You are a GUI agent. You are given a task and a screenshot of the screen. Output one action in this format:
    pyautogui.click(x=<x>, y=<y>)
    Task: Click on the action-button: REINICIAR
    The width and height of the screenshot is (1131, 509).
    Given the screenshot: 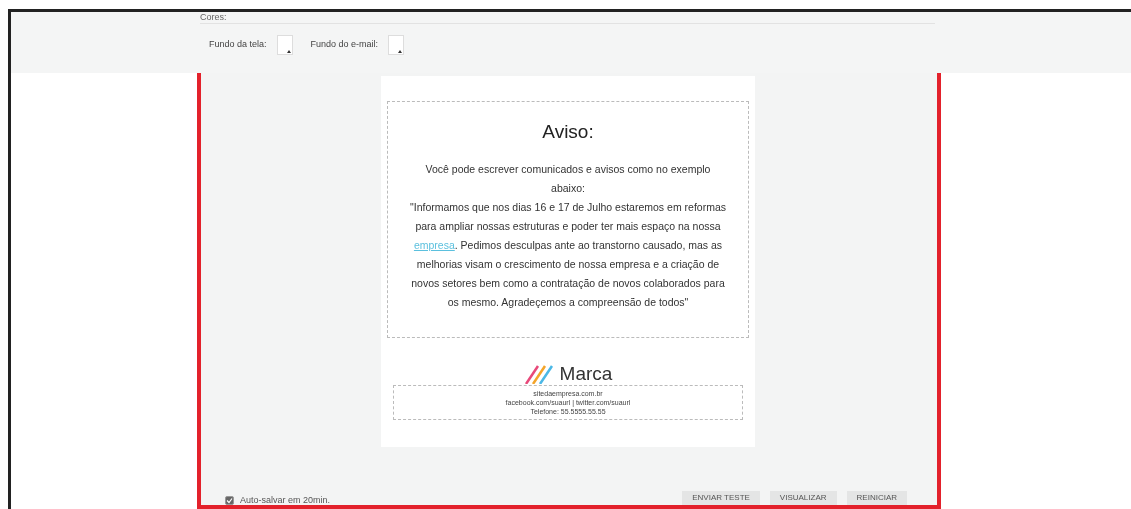 What is the action you would take?
    pyautogui.click(x=876, y=498)
    